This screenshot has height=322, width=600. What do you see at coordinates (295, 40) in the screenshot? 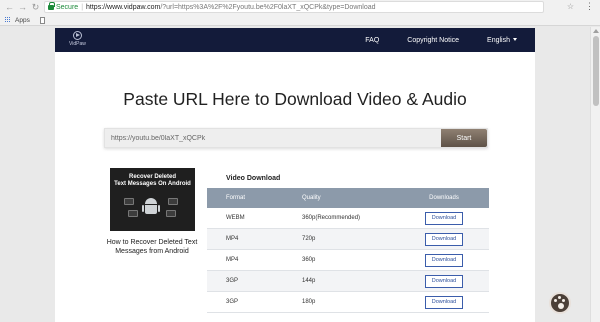
I see `site-header: VidPaw FAQ Copyright Notice English` at bounding box center [295, 40].